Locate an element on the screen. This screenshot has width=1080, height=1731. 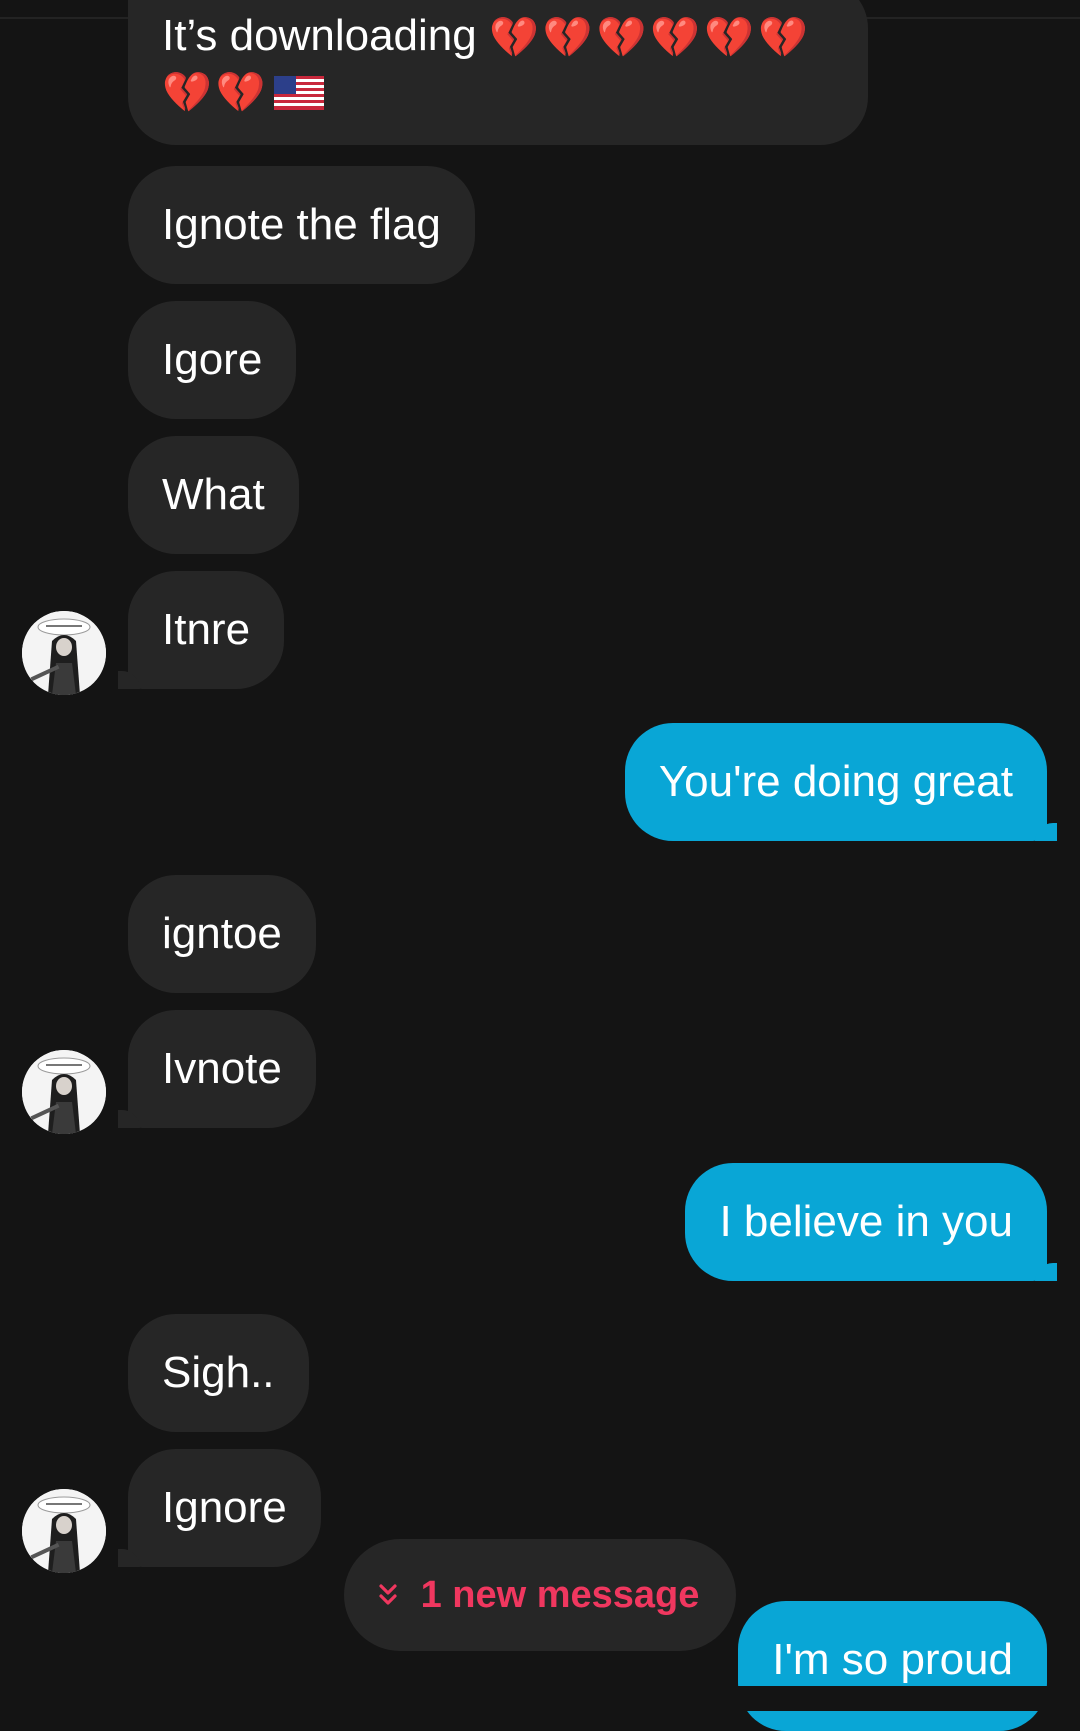
new-message-button: 1 new message is located at coordinates (540, 1595).